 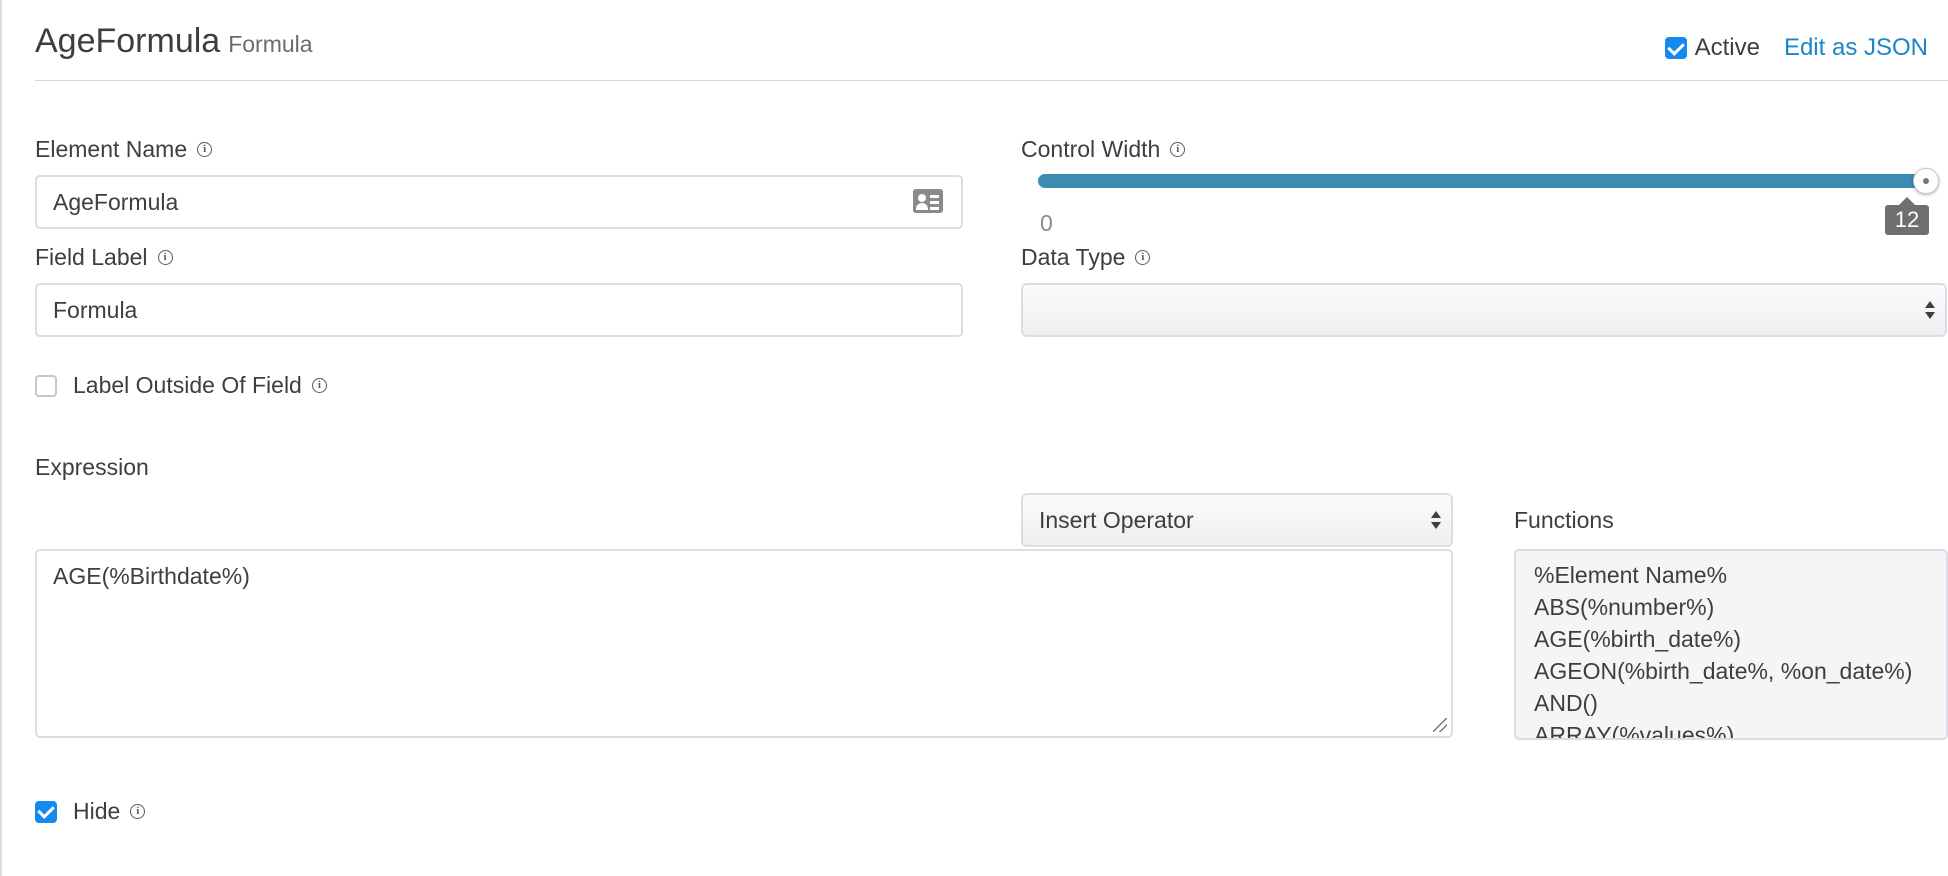 I want to click on data-type-label-text: Data Type, so click(x=1073, y=257).